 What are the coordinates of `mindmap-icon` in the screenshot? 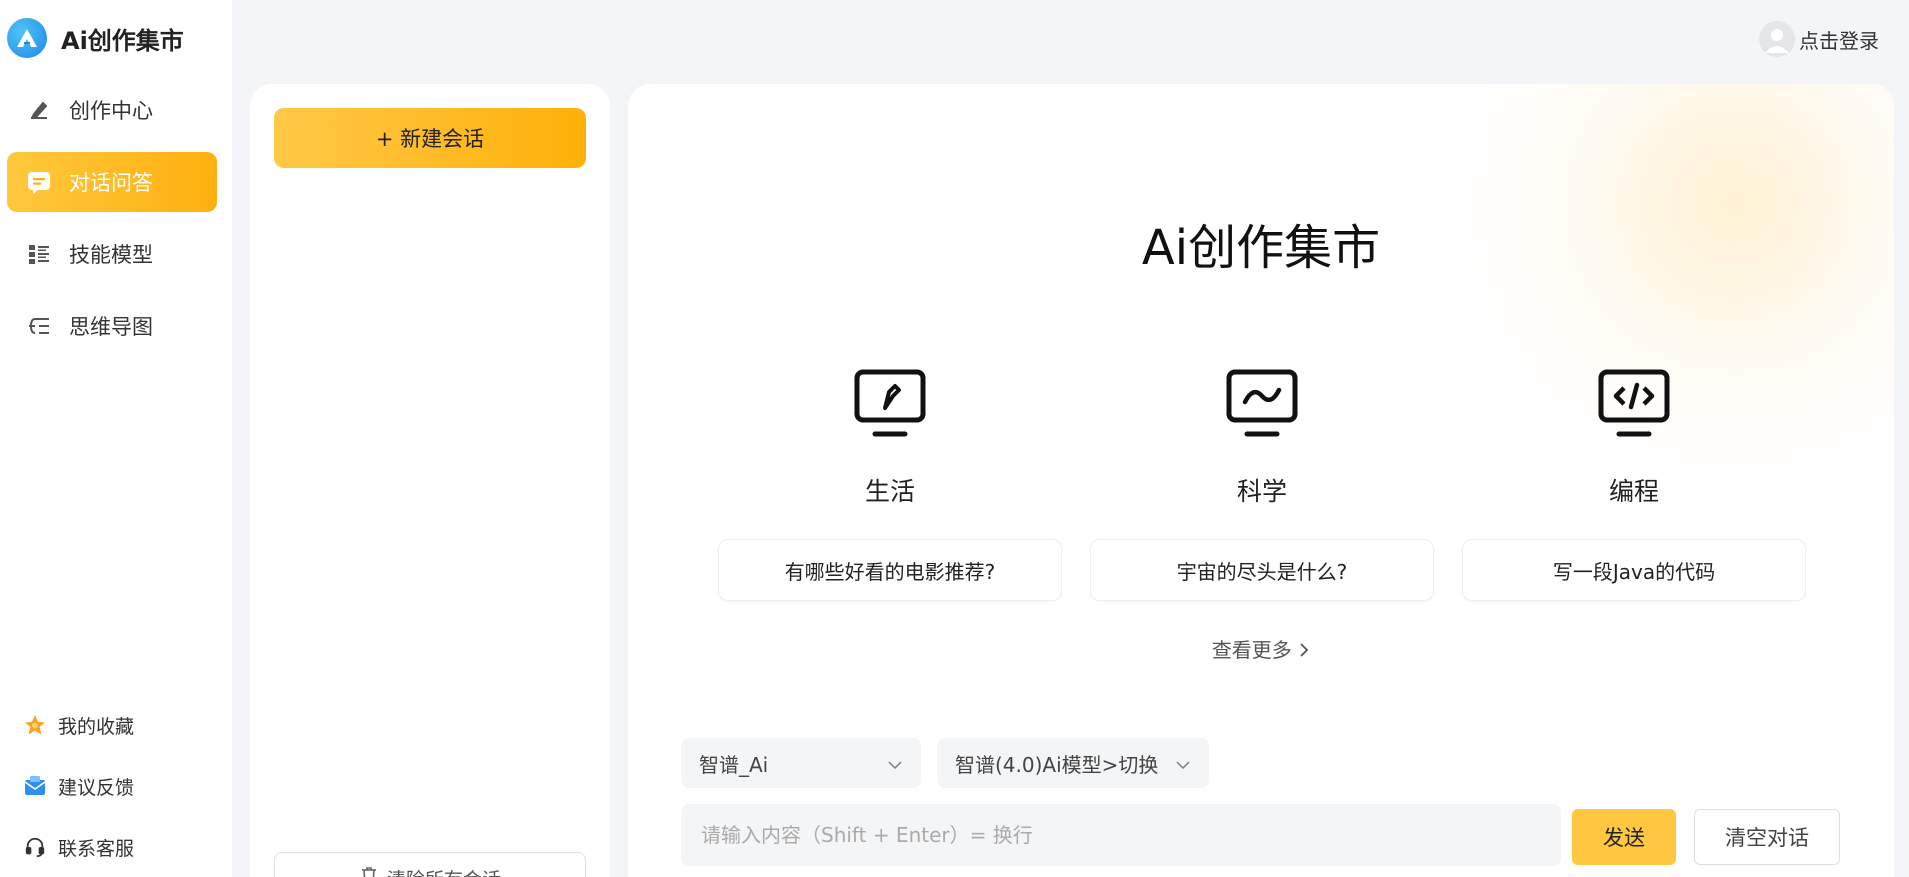 It's located at (39, 326).